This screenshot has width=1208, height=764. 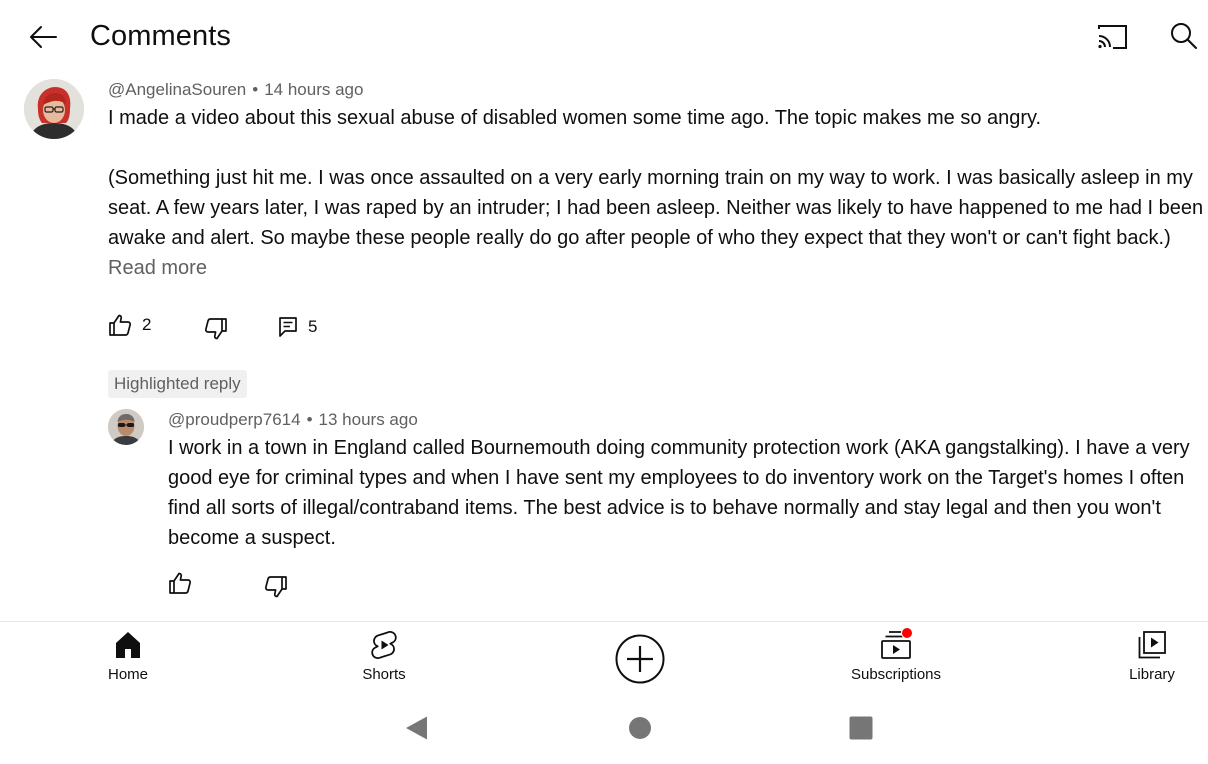 I want to click on comment-time: 14 hours ago, so click(x=314, y=89).